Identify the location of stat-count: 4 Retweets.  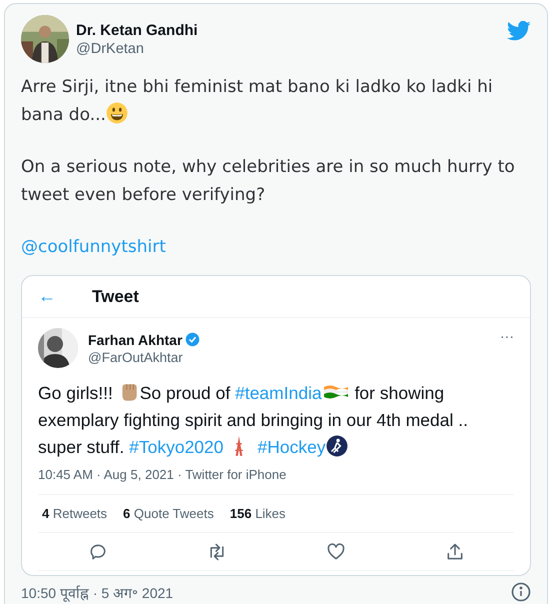
(75, 513).